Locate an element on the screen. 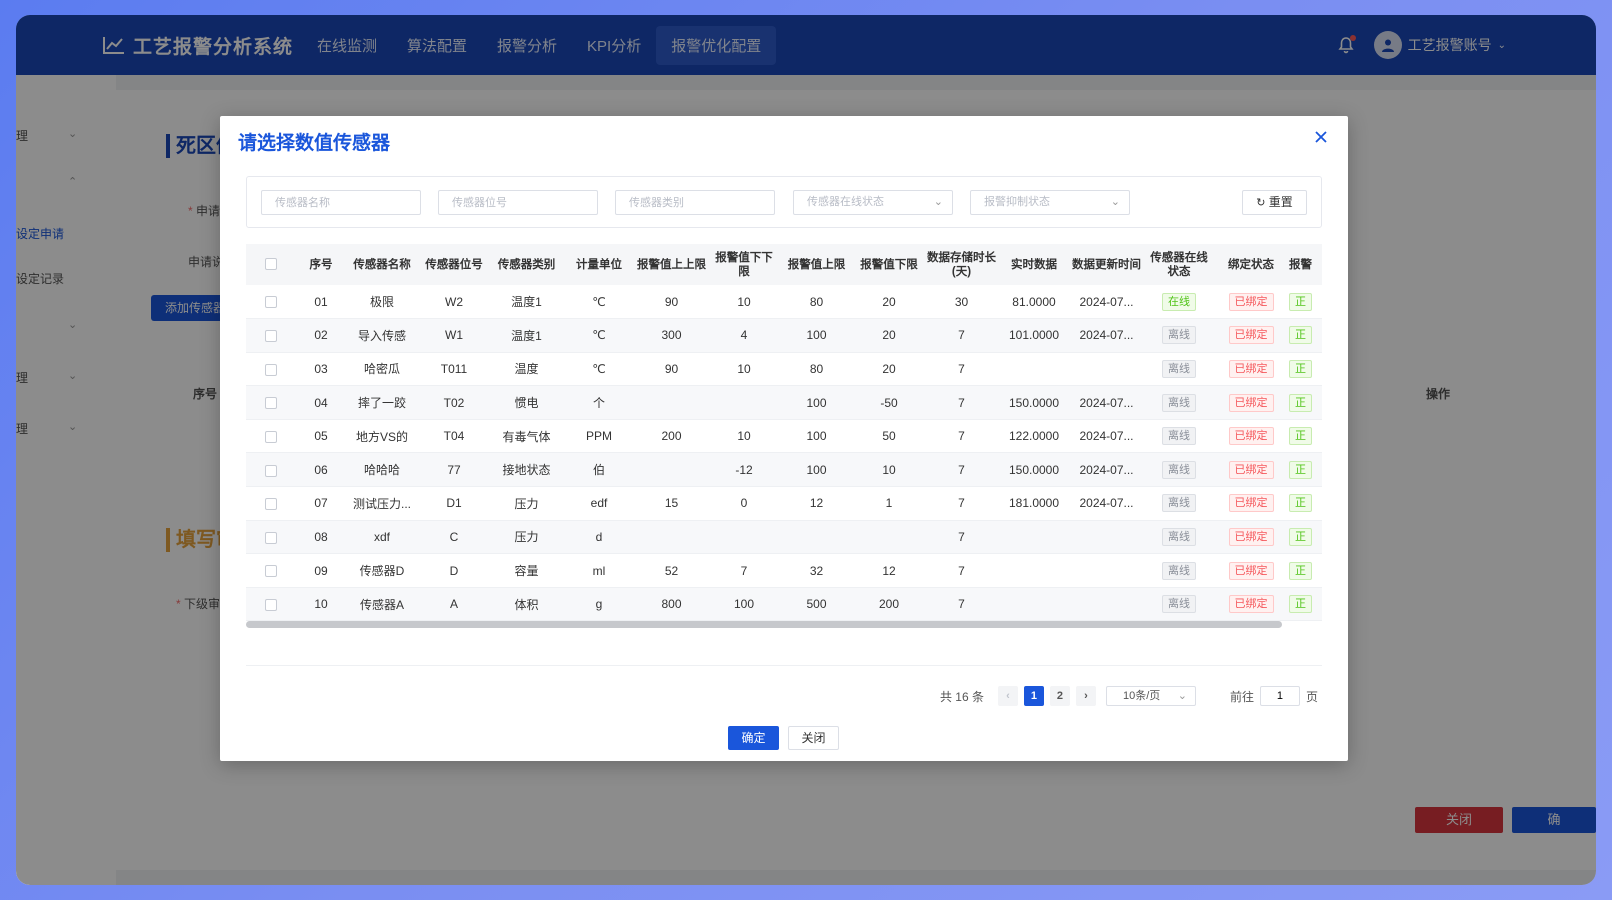  cell-ll is located at coordinates (744, 537).